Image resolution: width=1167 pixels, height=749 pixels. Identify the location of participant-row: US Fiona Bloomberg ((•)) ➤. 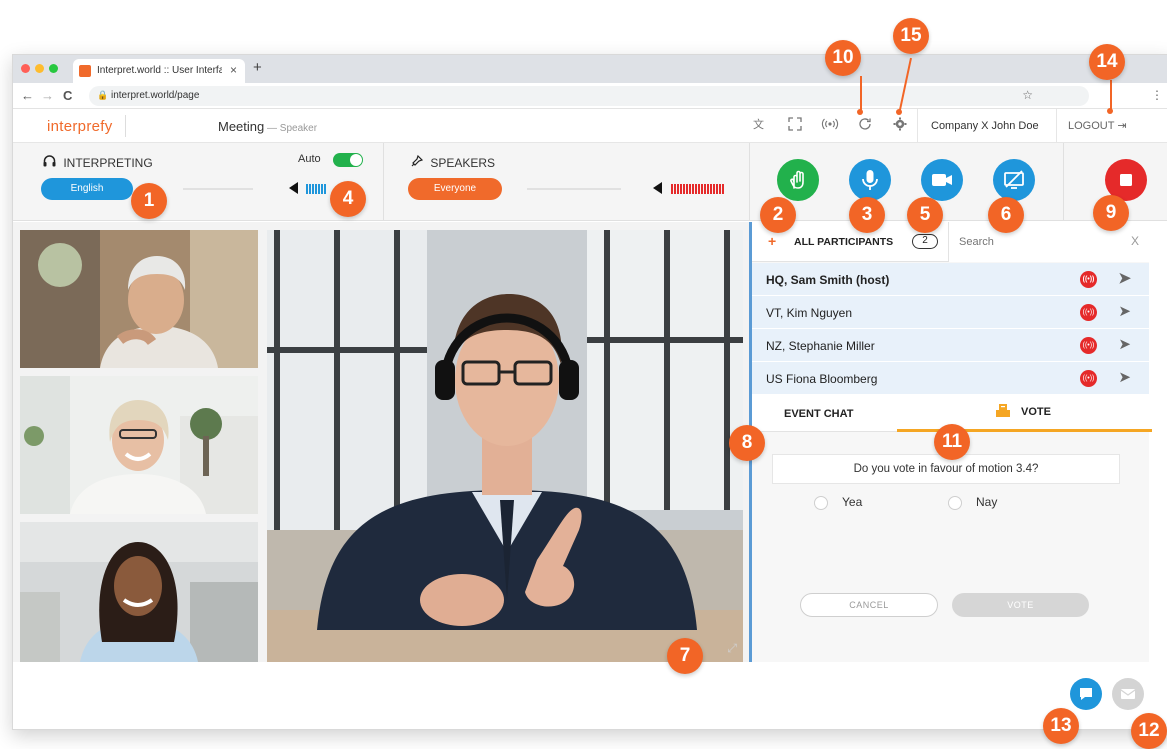
(950, 378).